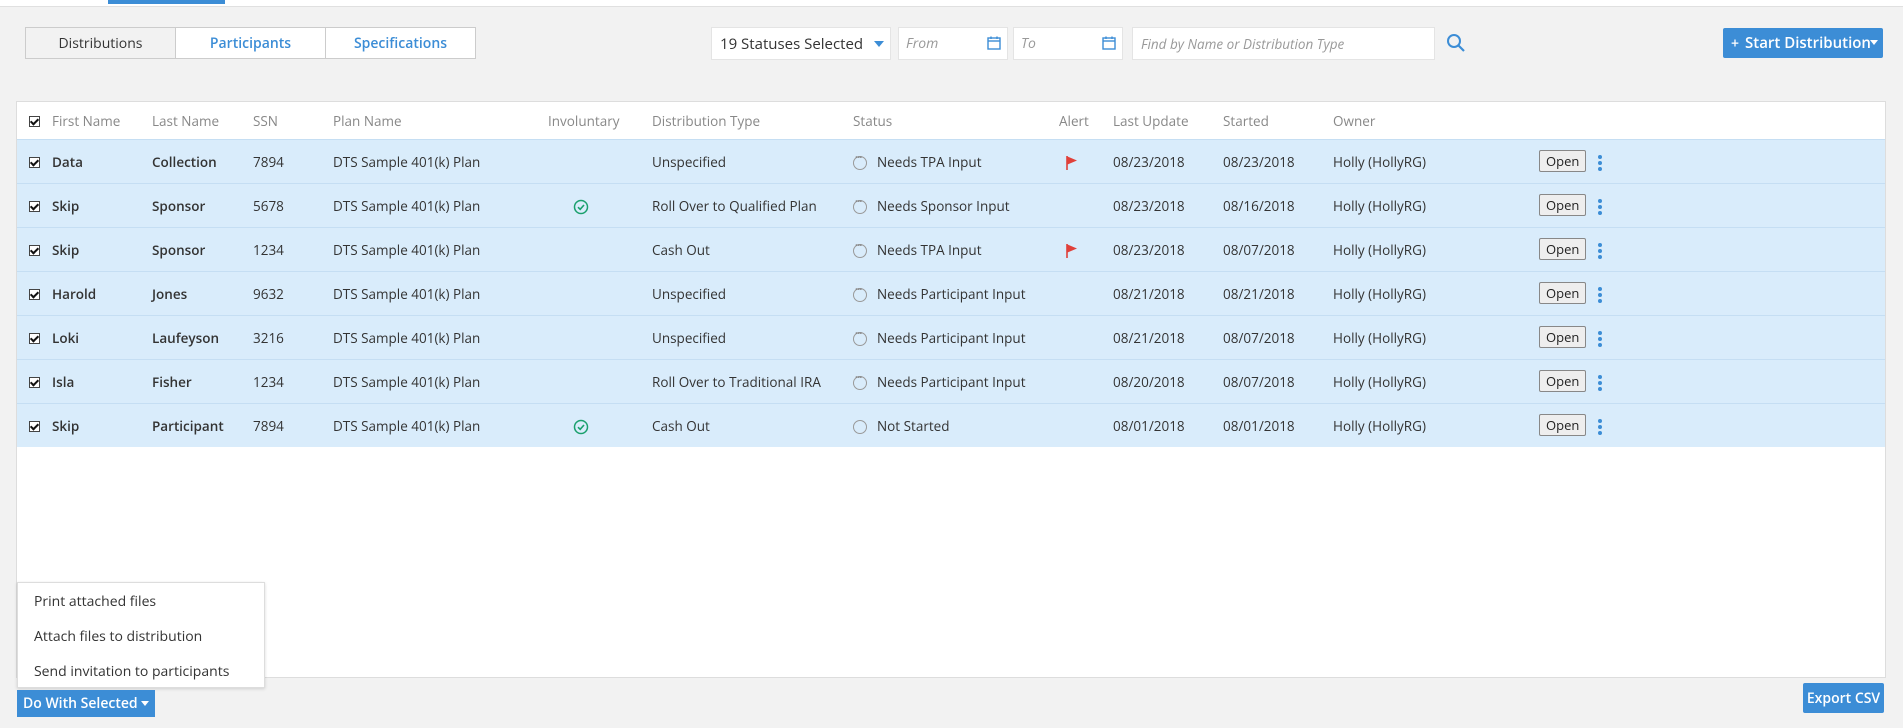 The height and width of the screenshot is (728, 1903). Describe the element at coordinates (1278, 121) in the screenshot. I see `col-started: Started` at that location.